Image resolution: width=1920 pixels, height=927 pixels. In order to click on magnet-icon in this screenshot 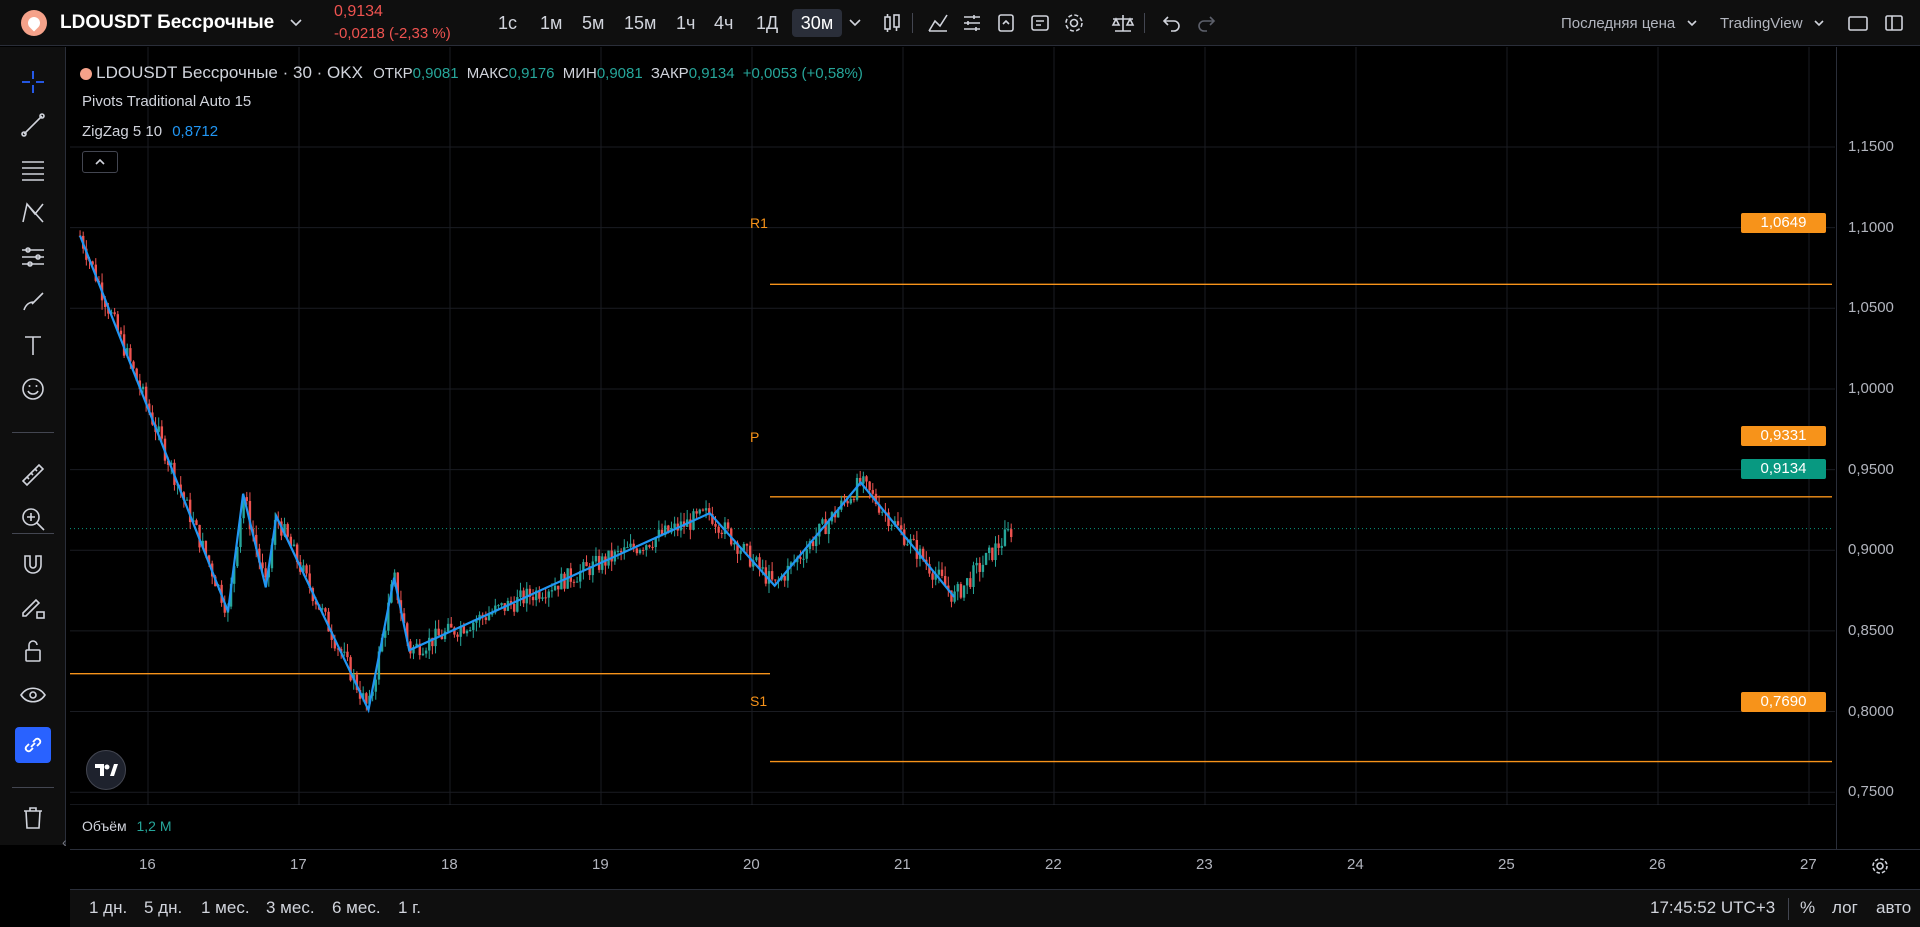, I will do `click(33, 563)`.